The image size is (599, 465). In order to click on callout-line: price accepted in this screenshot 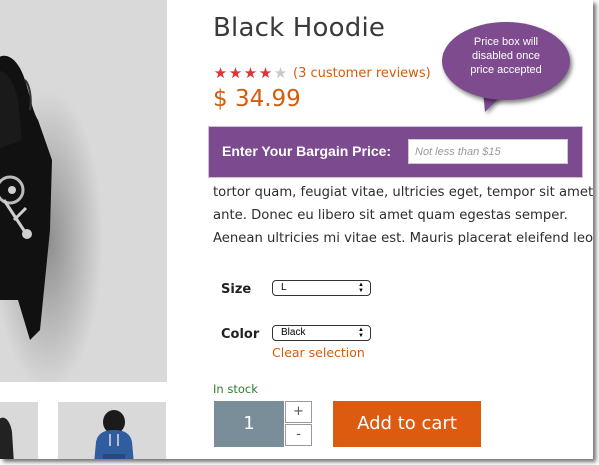, I will do `click(506, 70)`.